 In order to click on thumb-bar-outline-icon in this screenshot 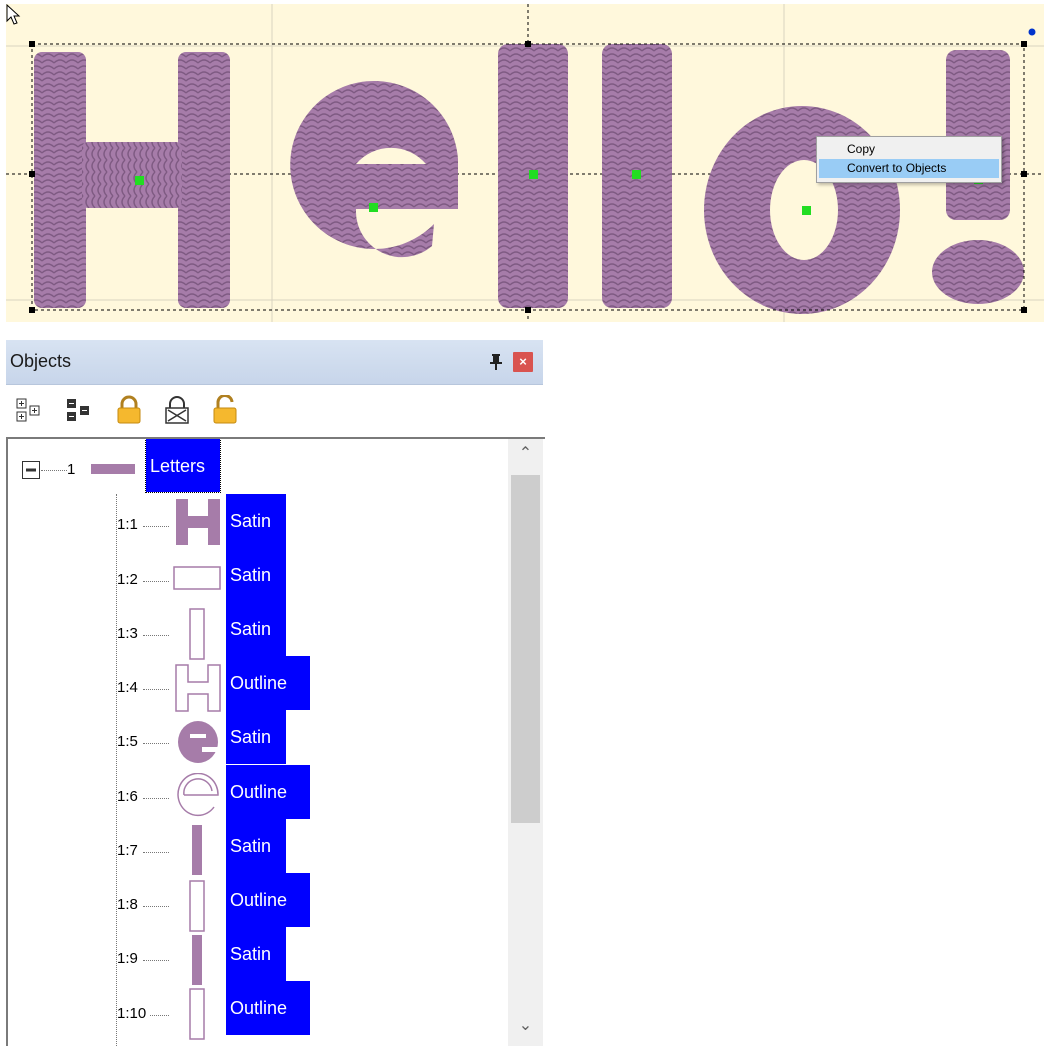, I will do `click(197, 634)`.